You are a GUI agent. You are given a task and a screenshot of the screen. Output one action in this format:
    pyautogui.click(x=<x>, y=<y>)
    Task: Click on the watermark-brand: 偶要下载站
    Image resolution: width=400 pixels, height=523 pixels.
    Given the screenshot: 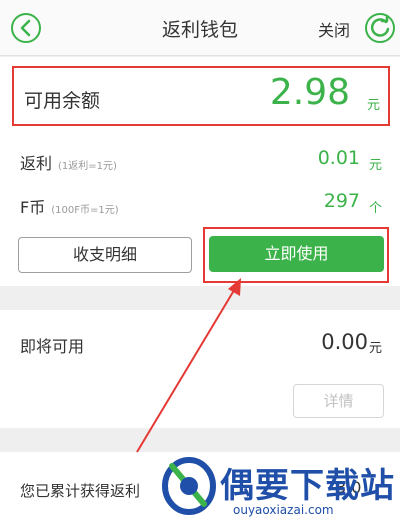 What is the action you would take?
    pyautogui.click(x=307, y=486)
    